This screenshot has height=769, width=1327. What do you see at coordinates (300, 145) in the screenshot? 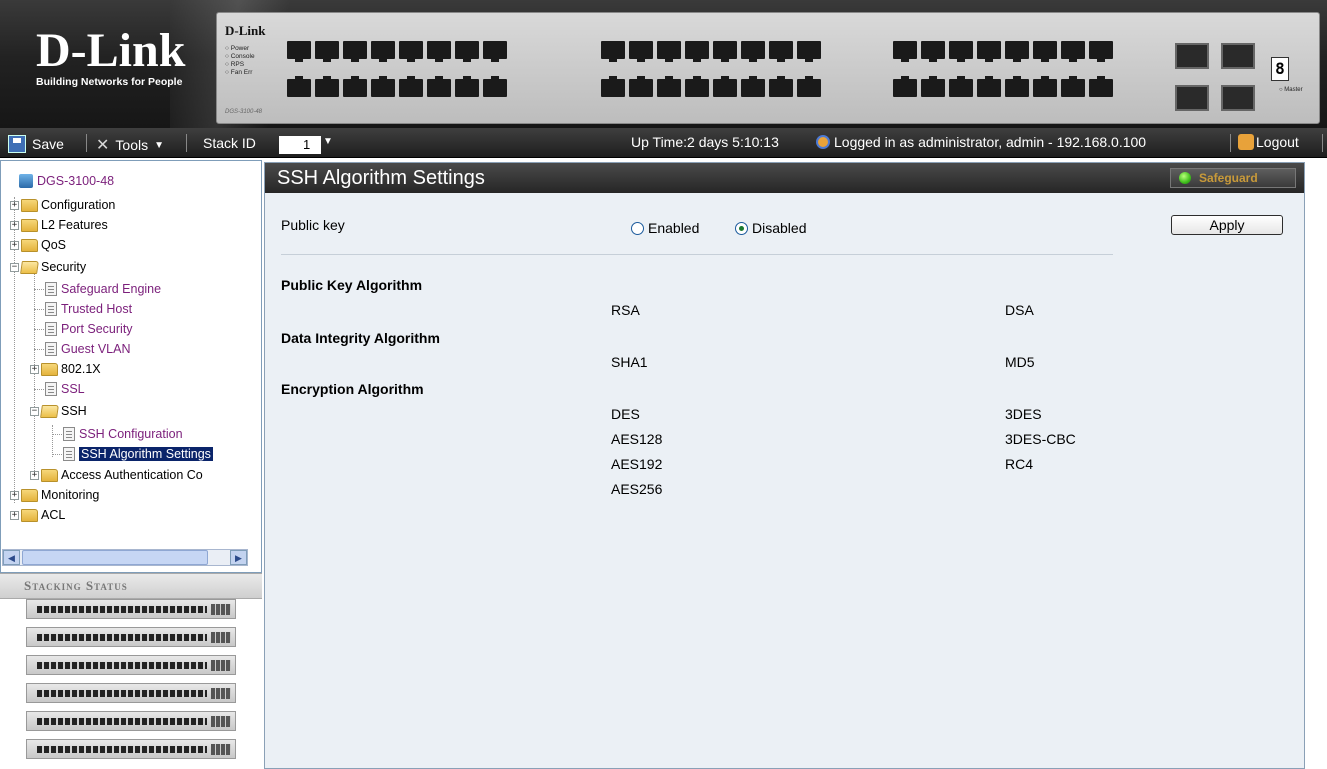
I see `stack-id-select: 1` at bounding box center [300, 145].